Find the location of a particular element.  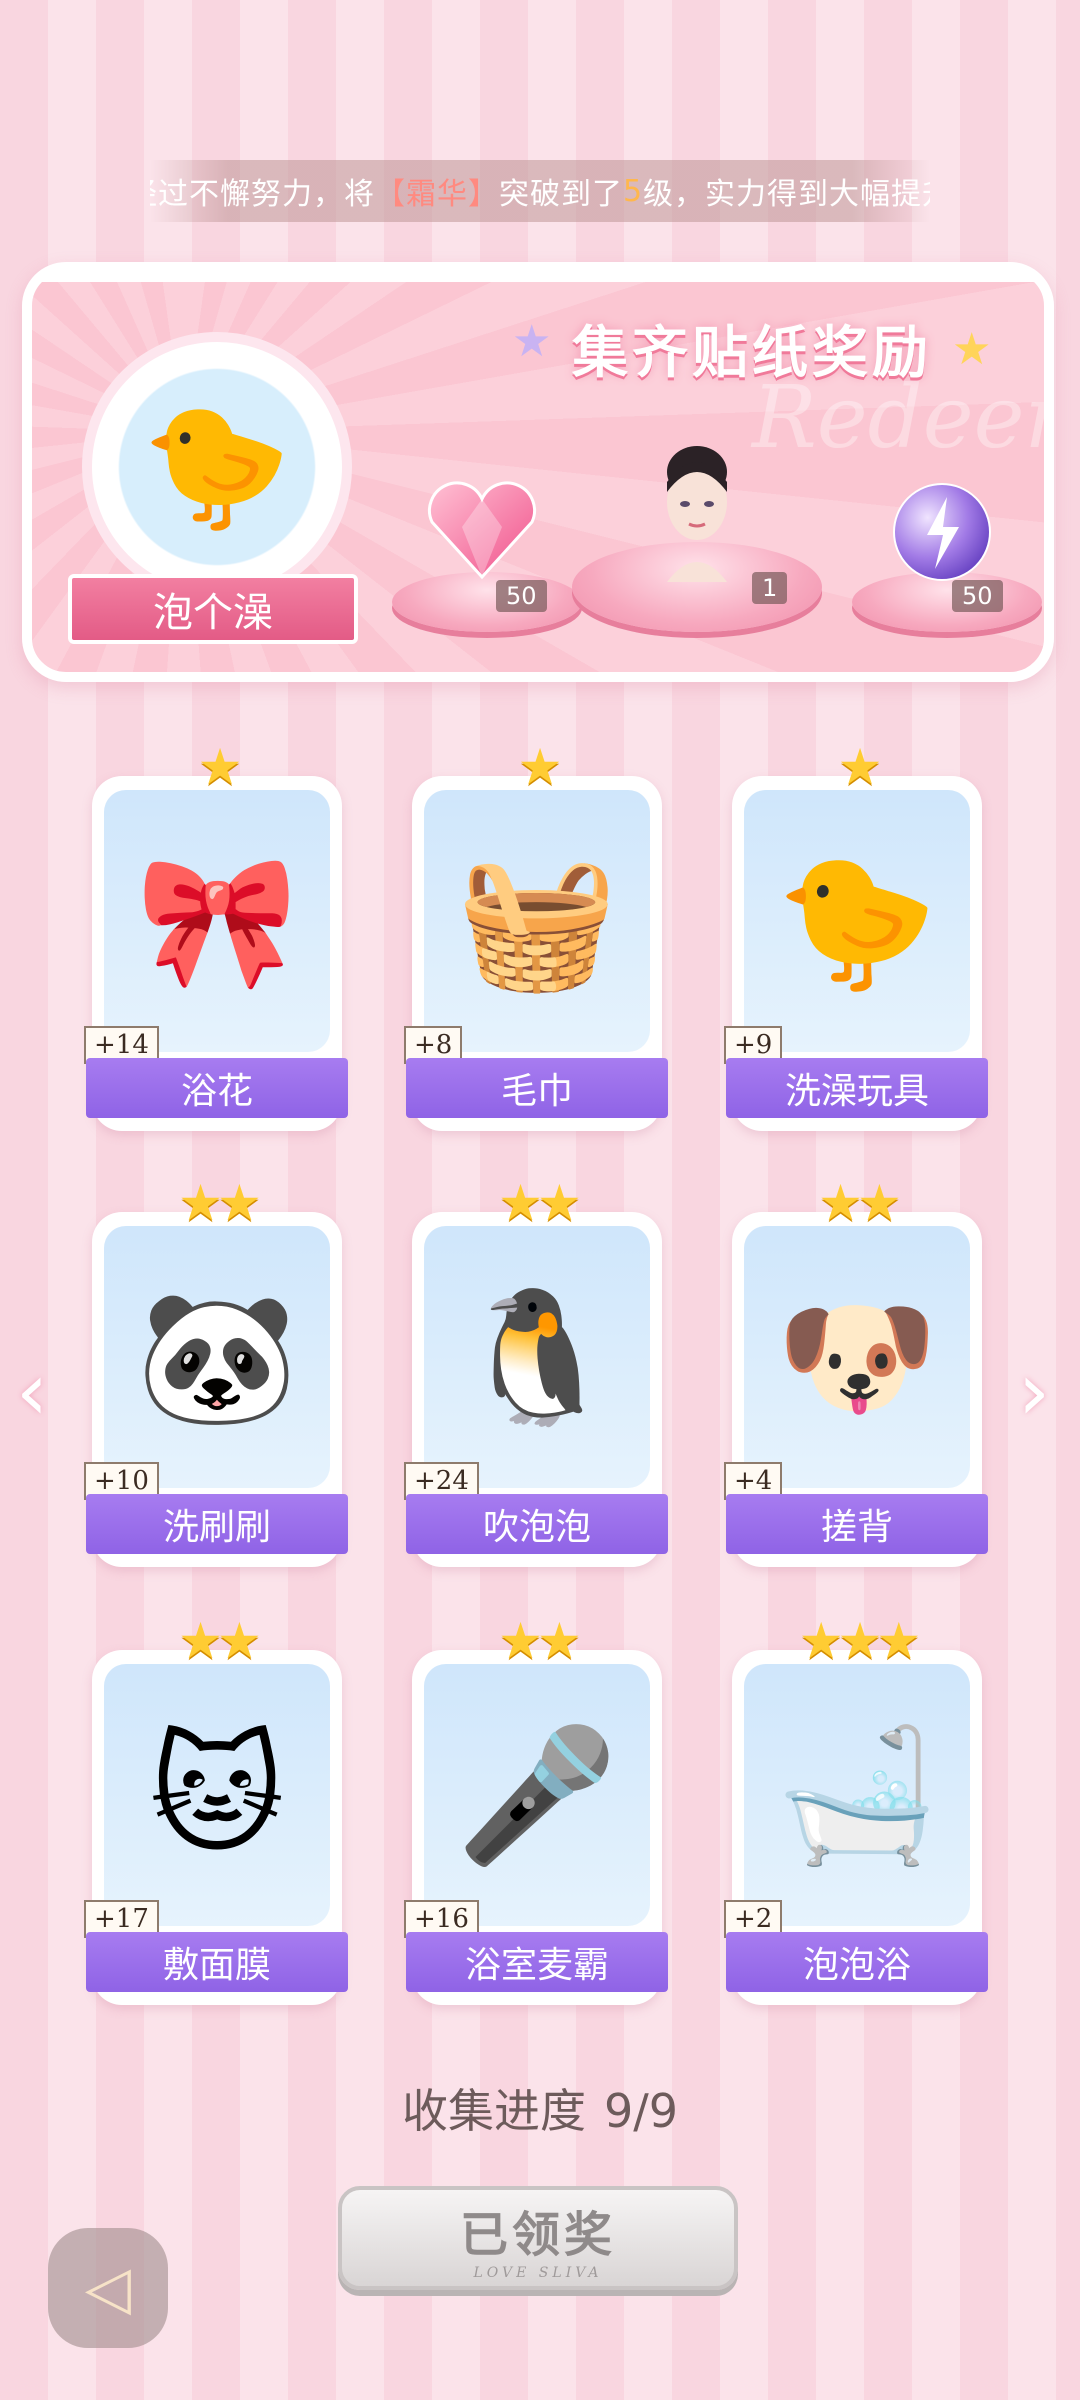

sticker-label: 毛巾 is located at coordinates (537, 1088).